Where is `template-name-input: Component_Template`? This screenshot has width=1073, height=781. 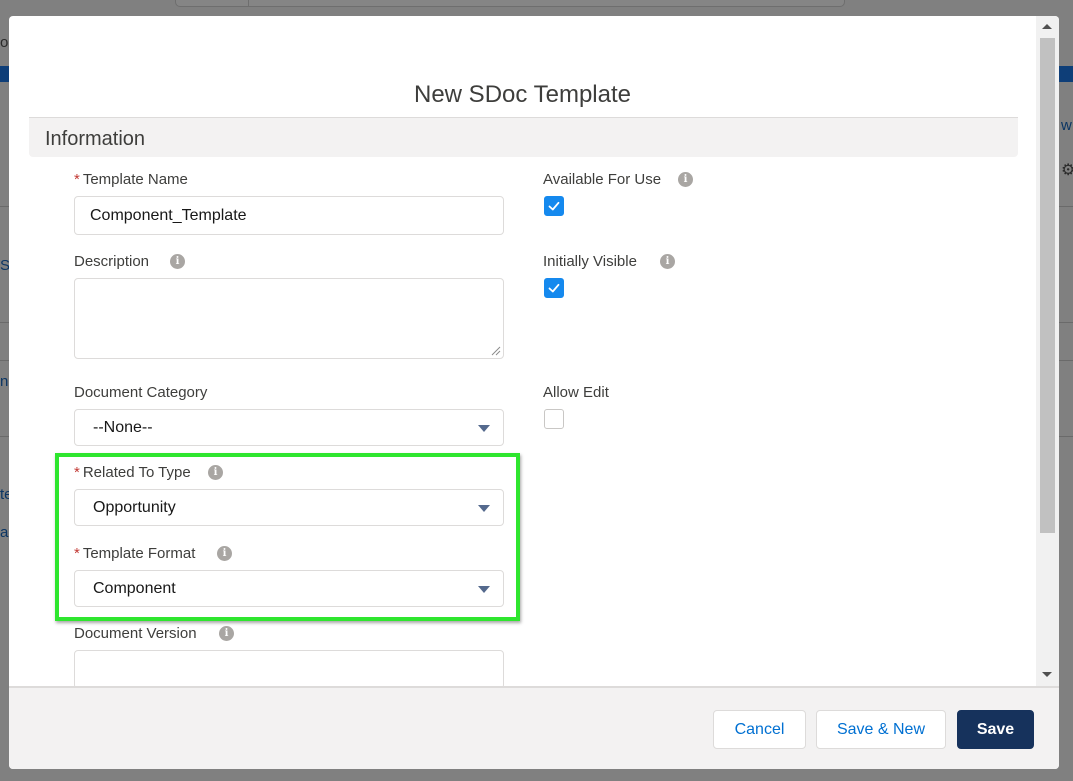
template-name-input: Component_Template is located at coordinates (289, 215).